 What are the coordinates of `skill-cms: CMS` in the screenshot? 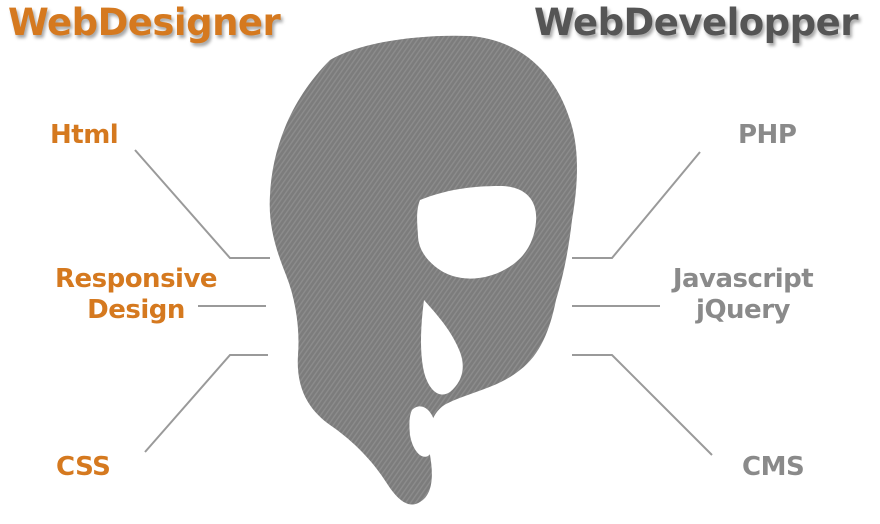 It's located at (773, 467).